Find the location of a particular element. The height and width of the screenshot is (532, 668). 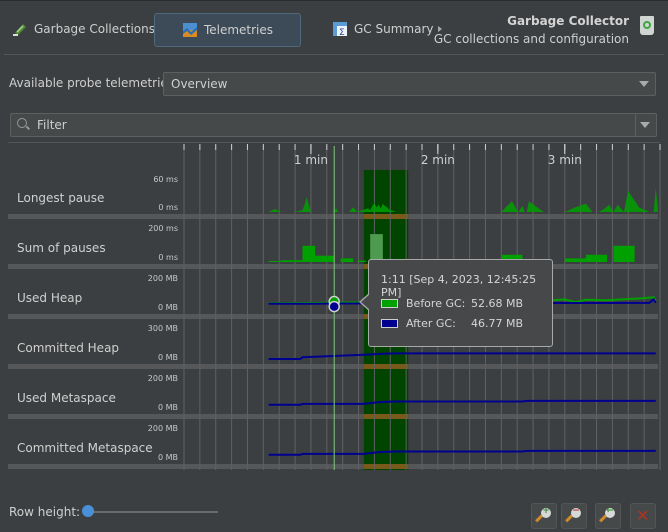

row-height-label: Row height: is located at coordinates (45, 512).